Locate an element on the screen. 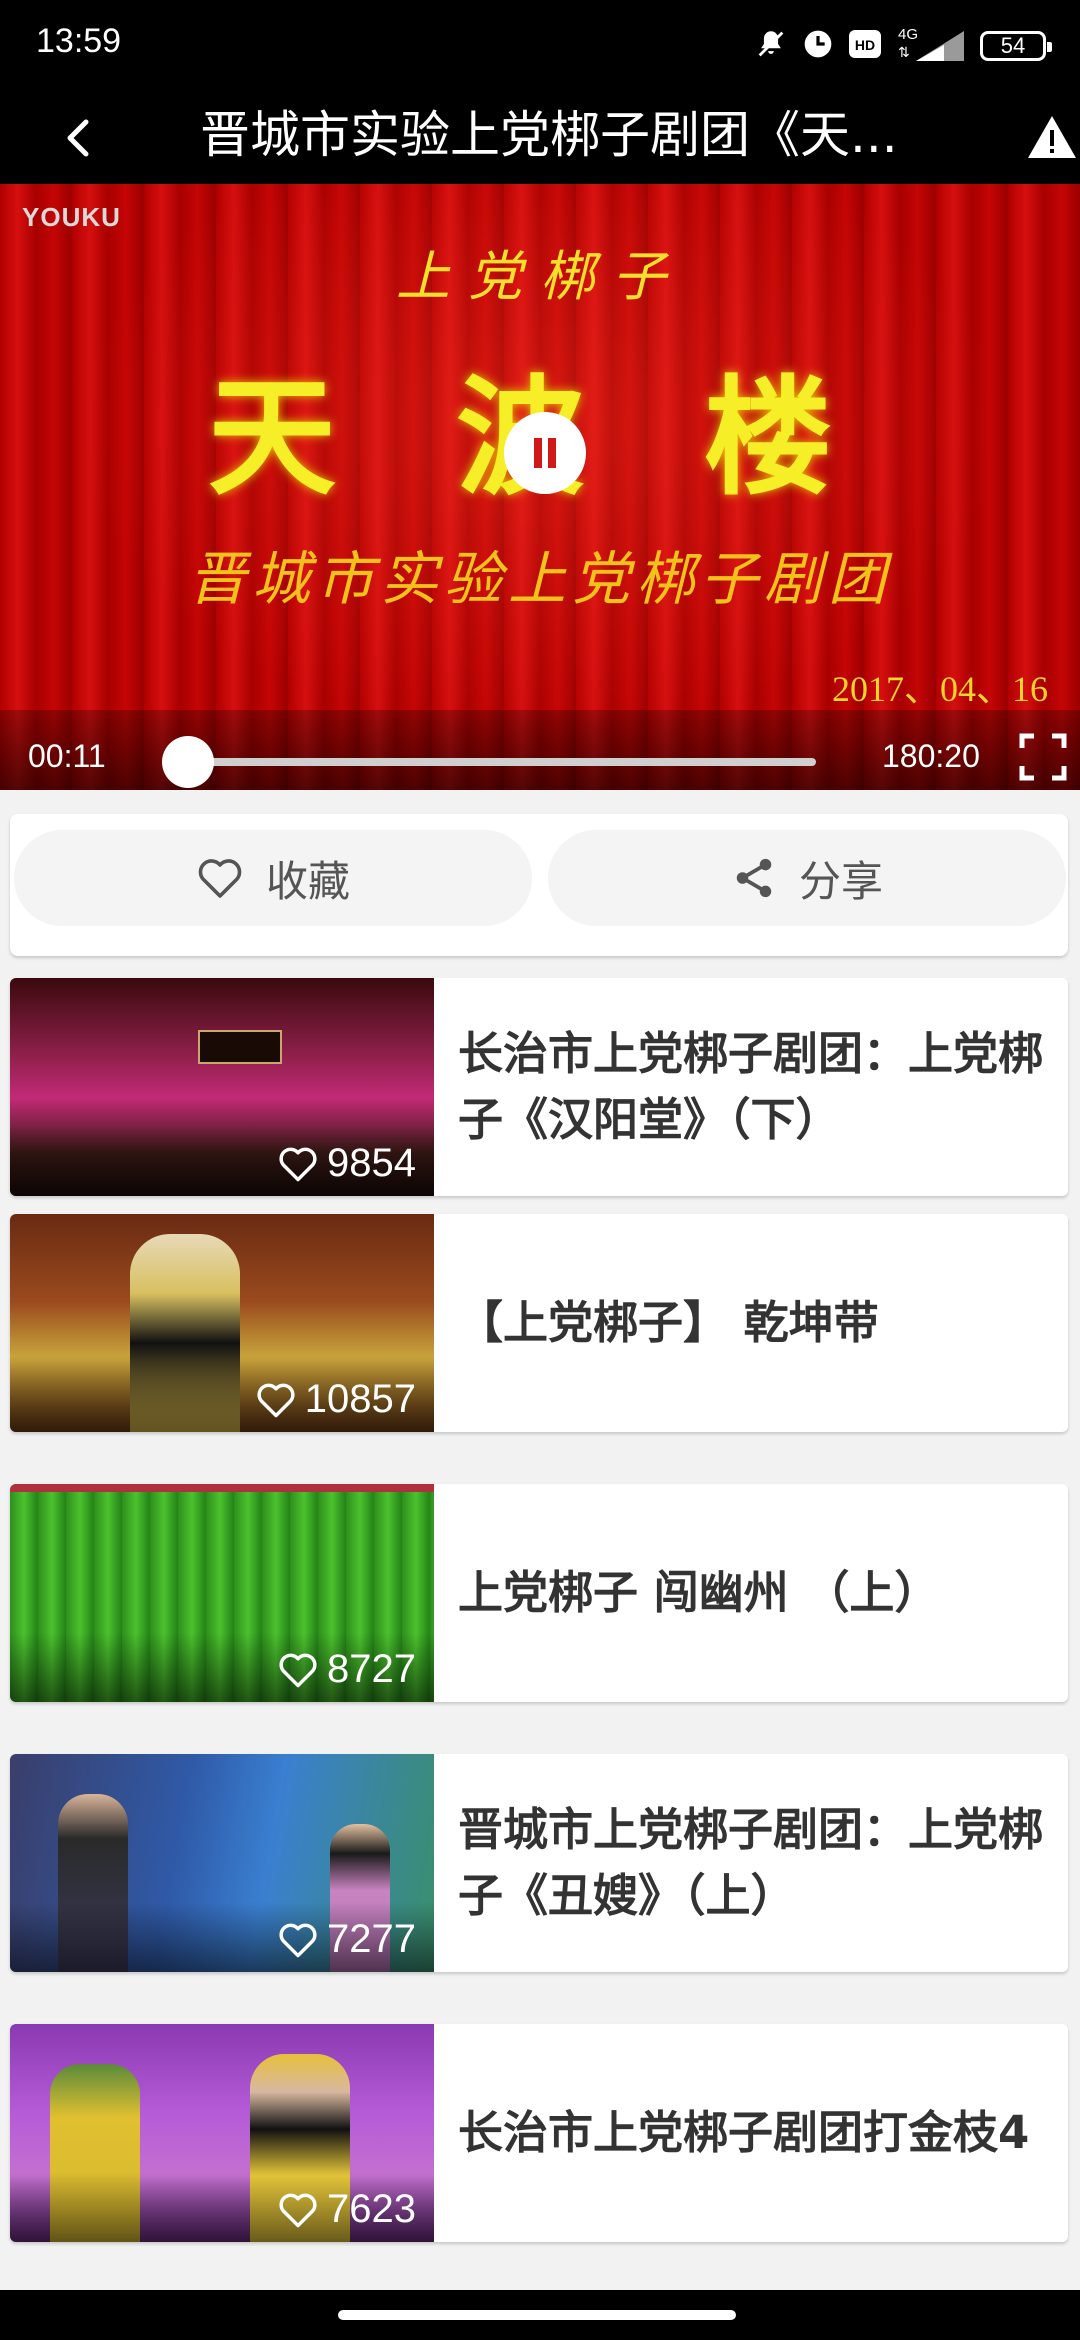 This screenshot has height=2340, width=1080. video-overlay-date: 2017、04、16 is located at coordinates (939, 689).